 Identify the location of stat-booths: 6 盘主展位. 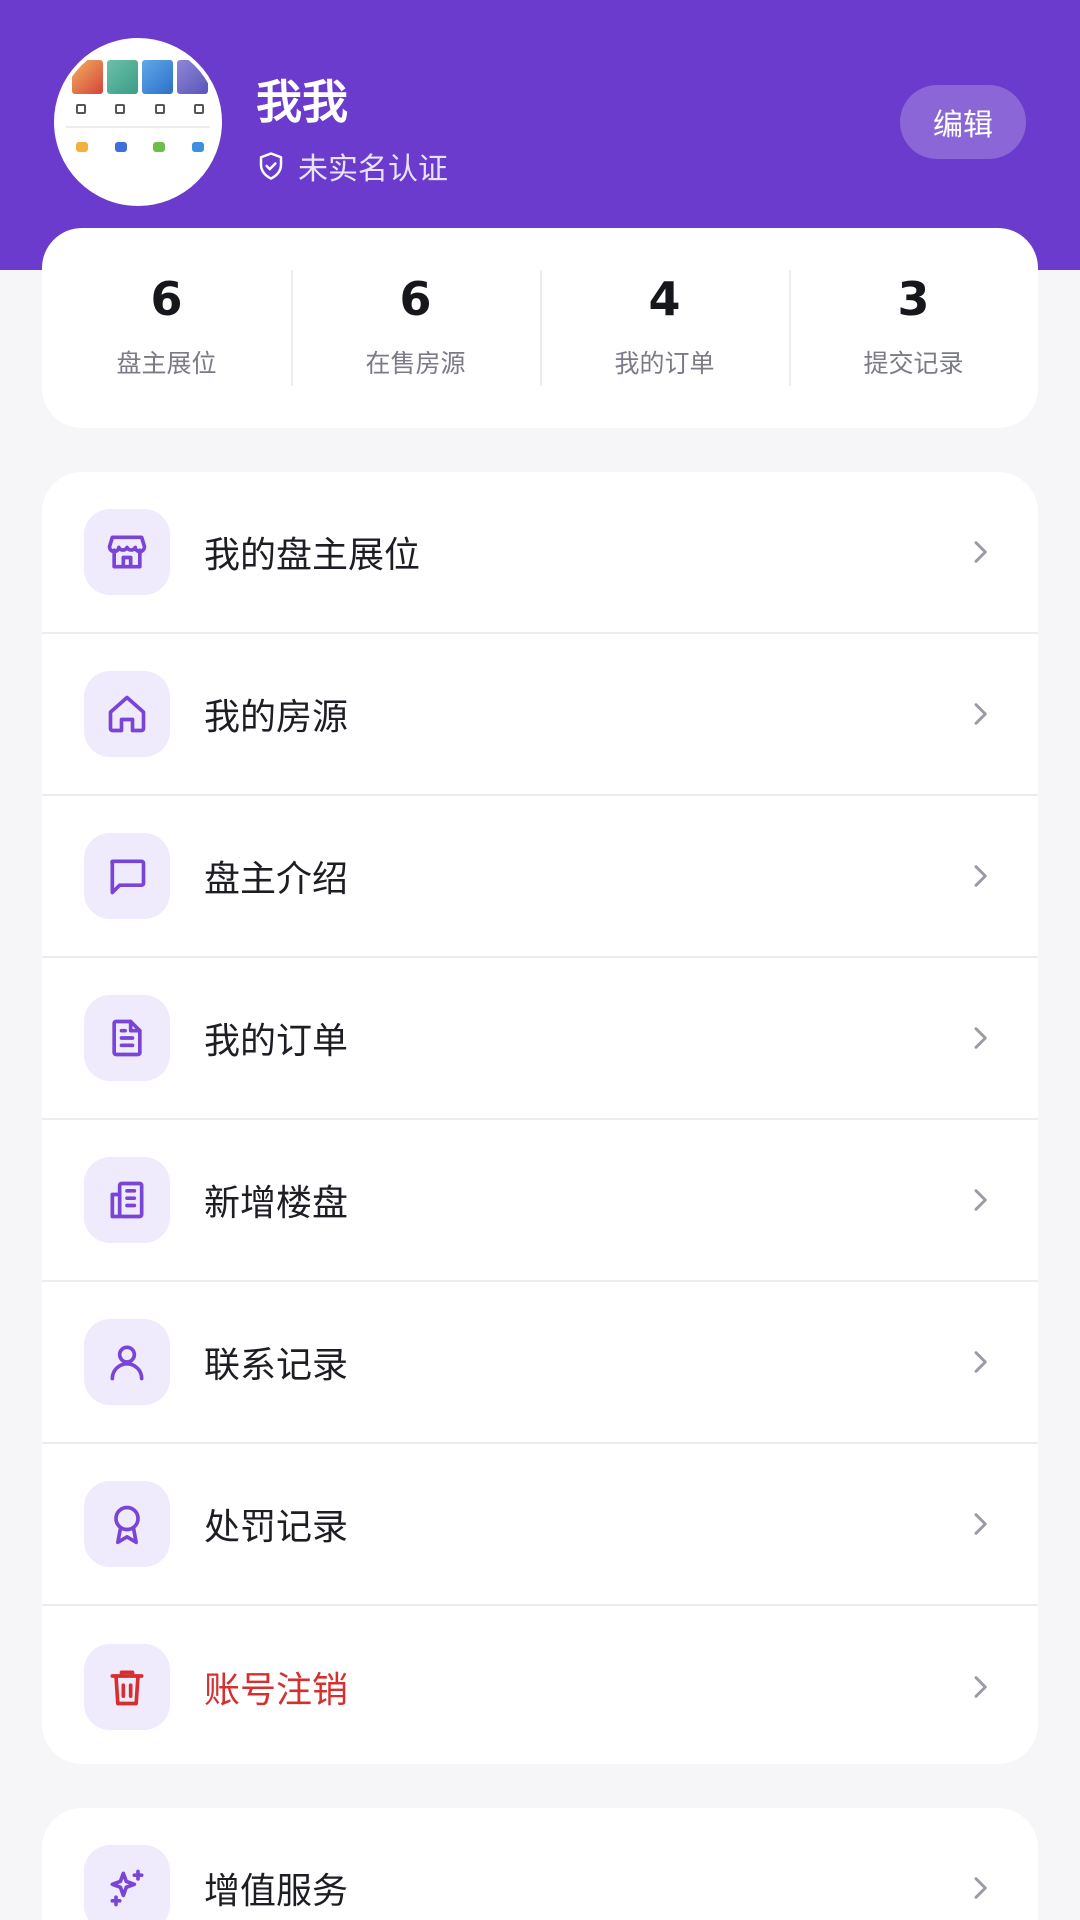
(166, 328).